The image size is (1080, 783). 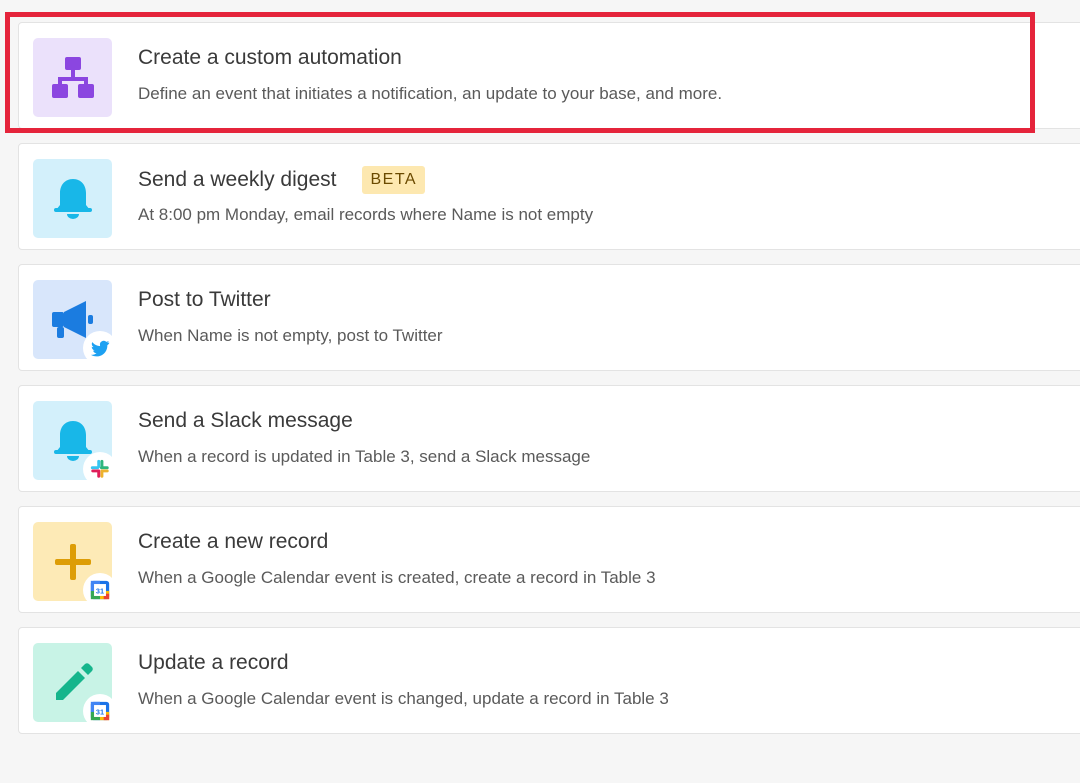 What do you see at coordinates (245, 420) in the screenshot?
I see `automation-title: Send a Slack message` at bounding box center [245, 420].